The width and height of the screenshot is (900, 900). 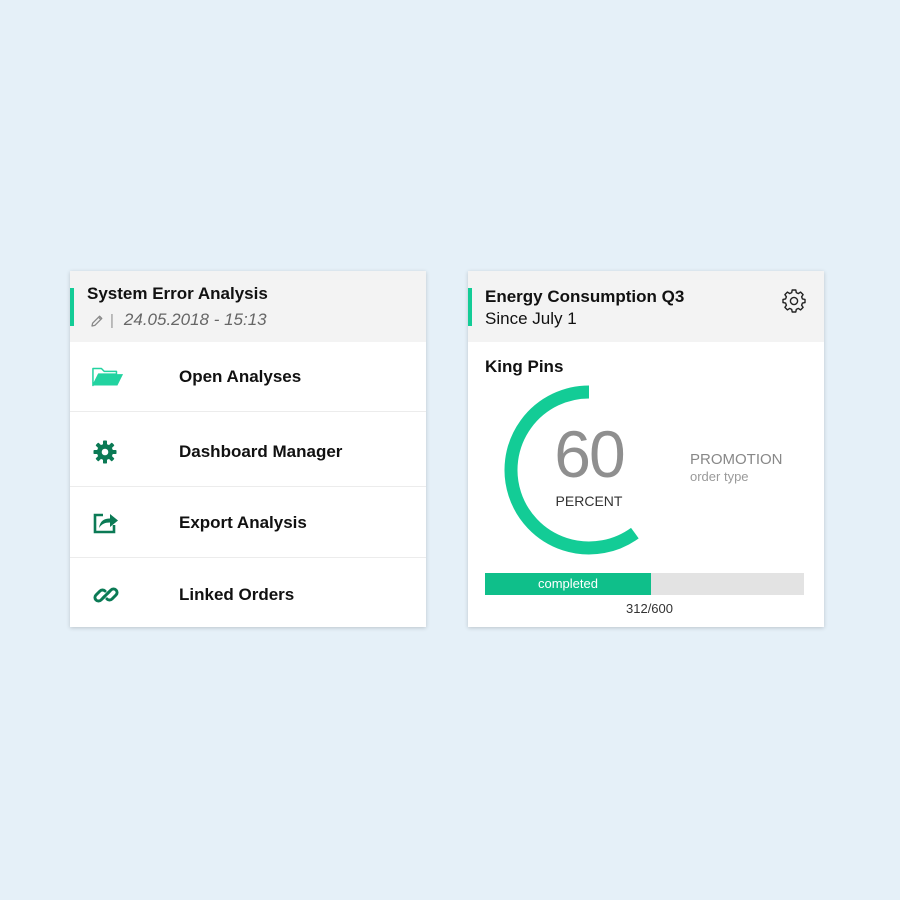 What do you see at coordinates (108, 523) in the screenshot?
I see `export-share-icon` at bounding box center [108, 523].